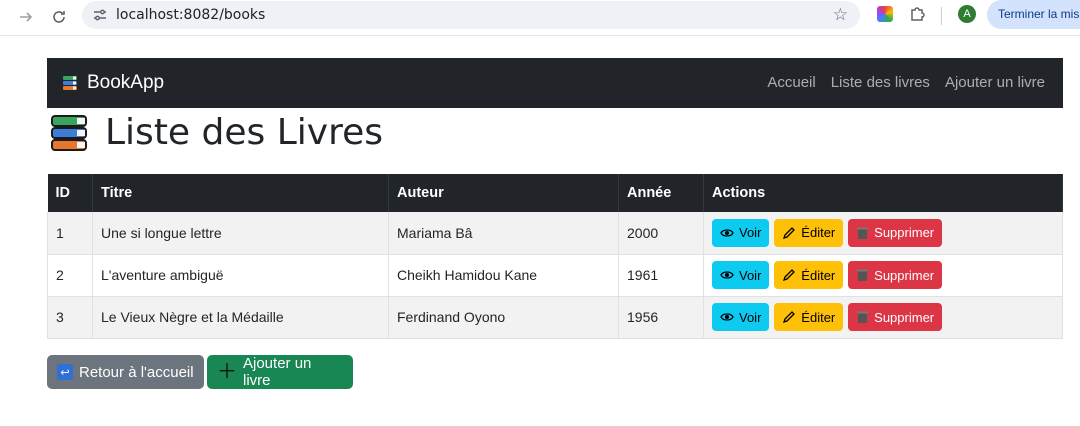  I want to click on brand: BookApp, so click(112, 83).